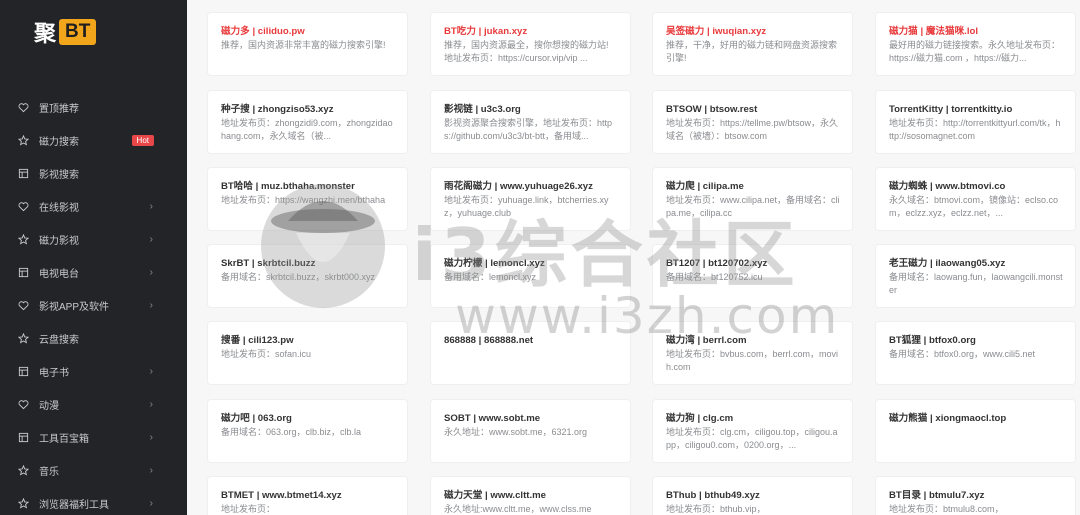 This screenshot has width=1080, height=515. I want to click on site-card-title: 磁力吧 | 063.org, so click(256, 418).